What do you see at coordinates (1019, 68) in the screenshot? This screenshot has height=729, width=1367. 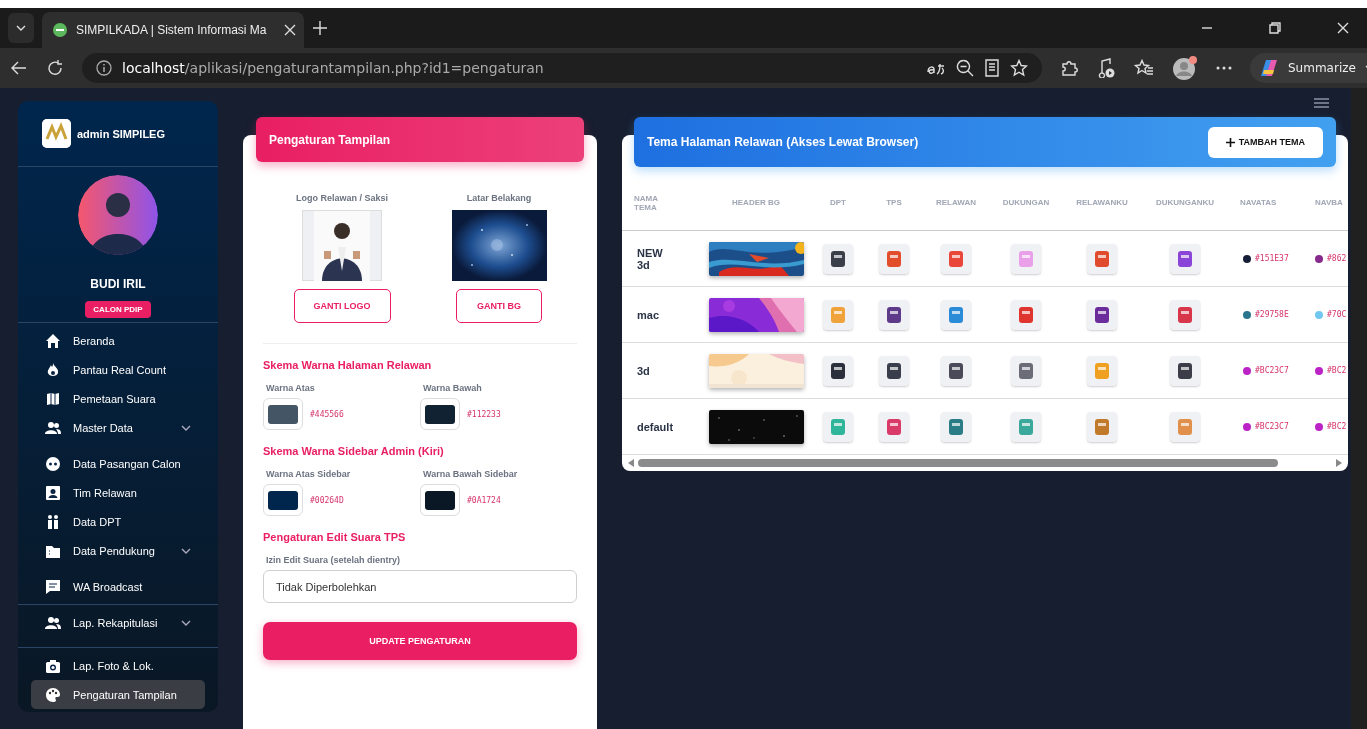 I see `star-icon` at bounding box center [1019, 68].